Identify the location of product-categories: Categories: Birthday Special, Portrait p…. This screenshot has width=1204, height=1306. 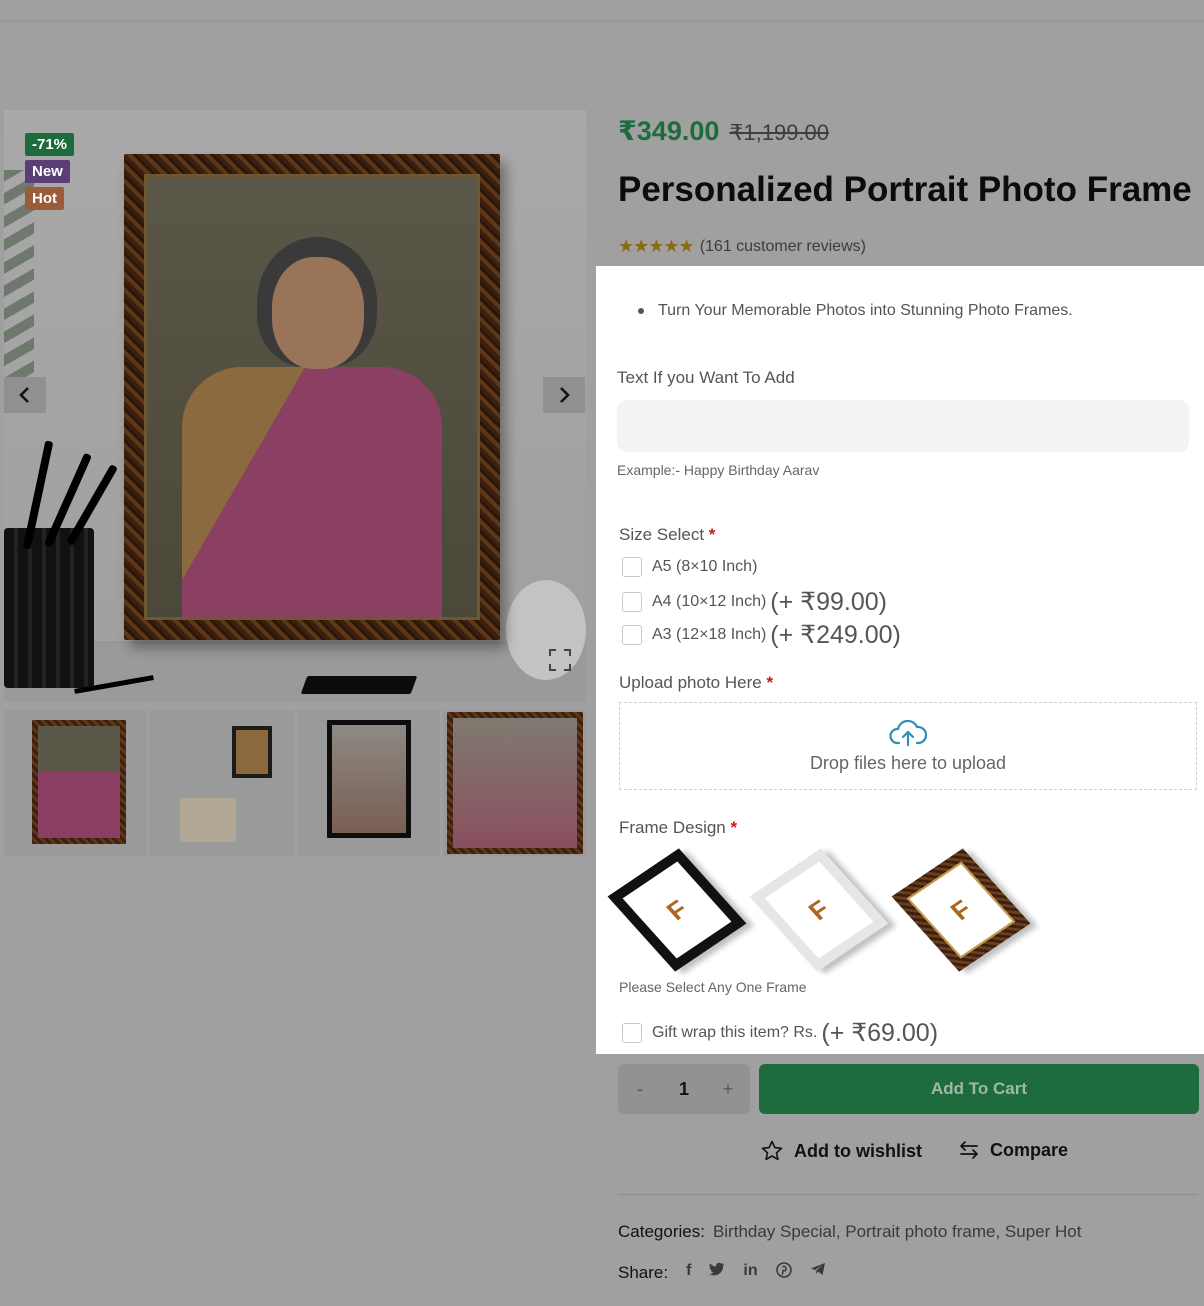
(849, 1232).